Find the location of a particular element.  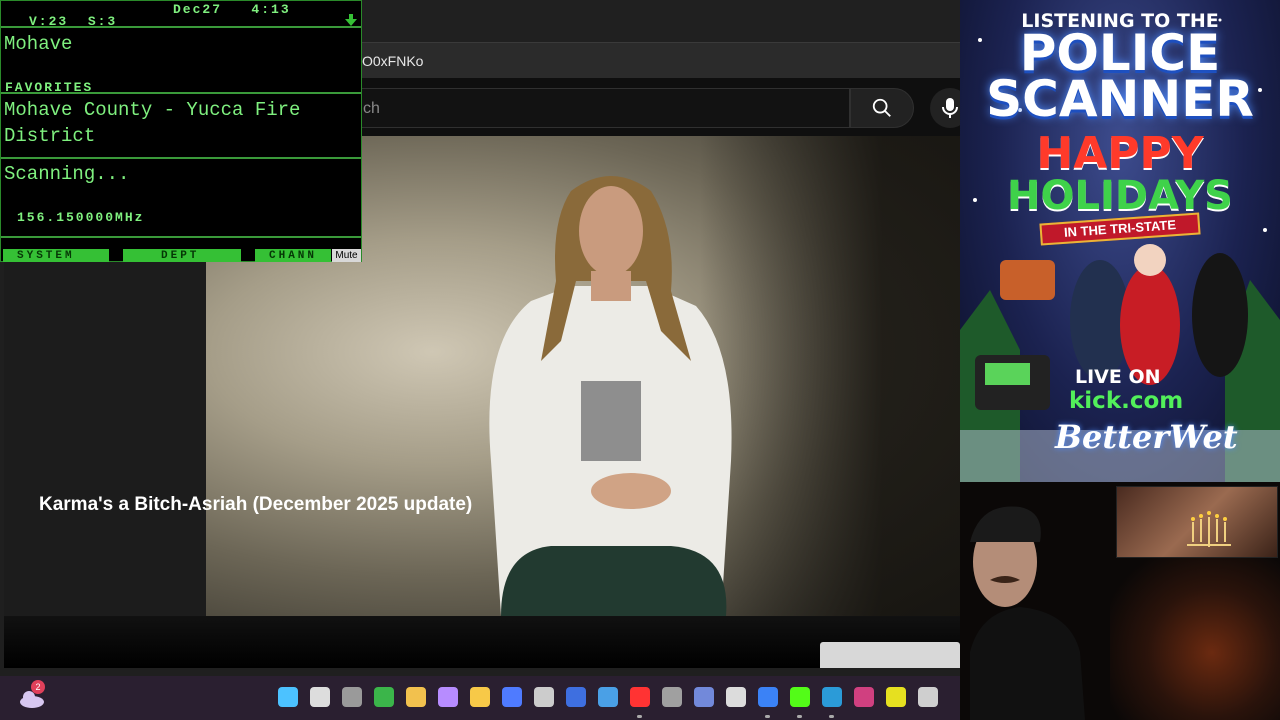

notification-badge: 2 is located at coordinates (38, 687).